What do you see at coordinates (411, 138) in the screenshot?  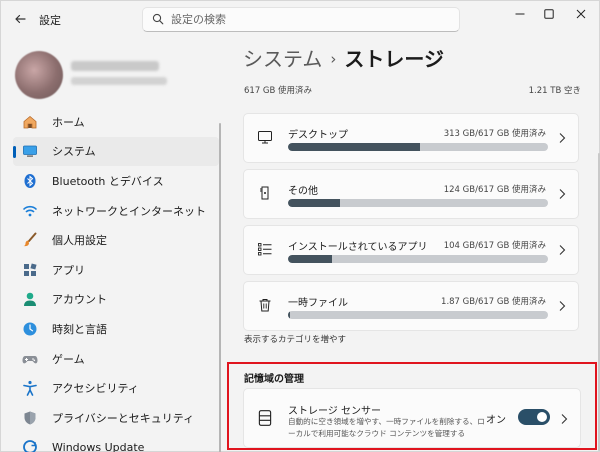 I see `storage-category-desktop: デスクトップ 313 GB/617 GB 使用済み` at bounding box center [411, 138].